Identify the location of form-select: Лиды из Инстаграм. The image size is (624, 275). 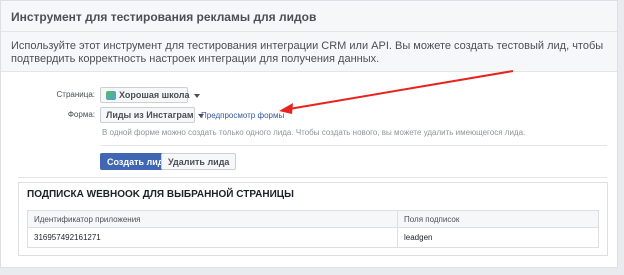
(152, 115).